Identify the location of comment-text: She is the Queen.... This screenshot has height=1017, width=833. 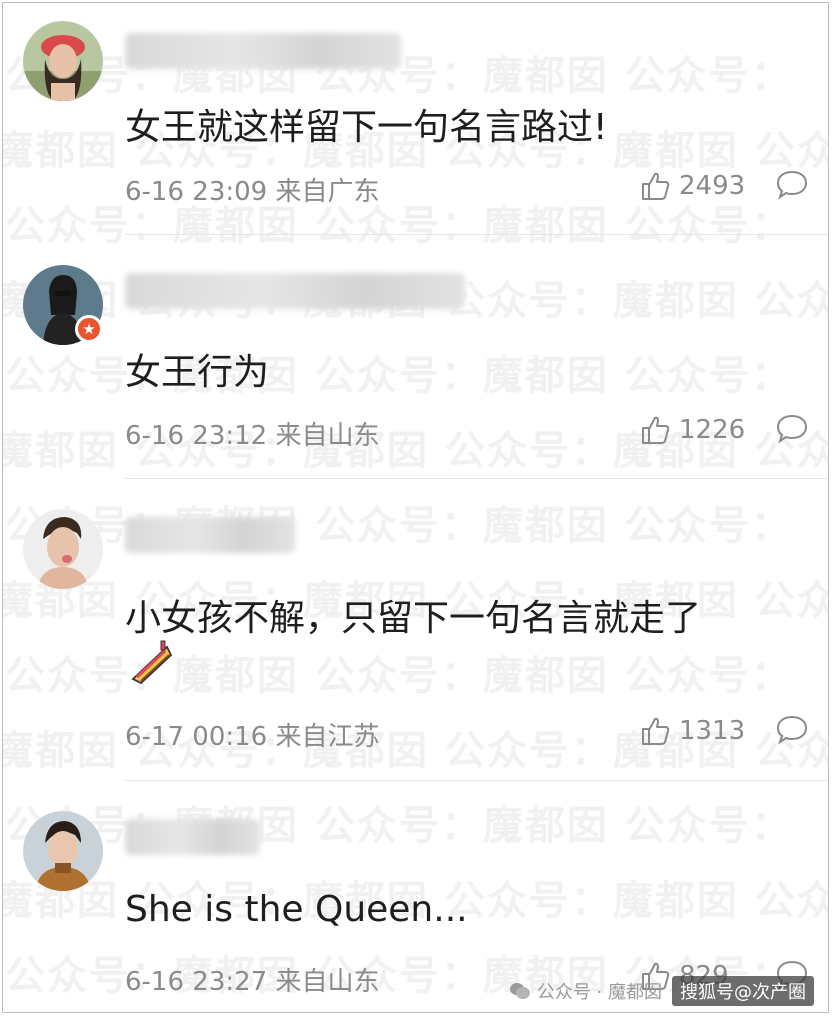
(296, 909).